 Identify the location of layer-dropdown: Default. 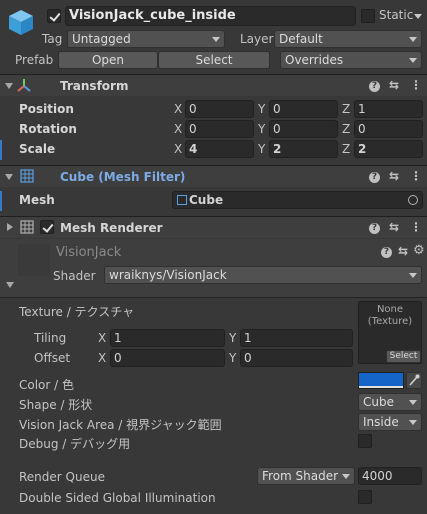
(348, 39).